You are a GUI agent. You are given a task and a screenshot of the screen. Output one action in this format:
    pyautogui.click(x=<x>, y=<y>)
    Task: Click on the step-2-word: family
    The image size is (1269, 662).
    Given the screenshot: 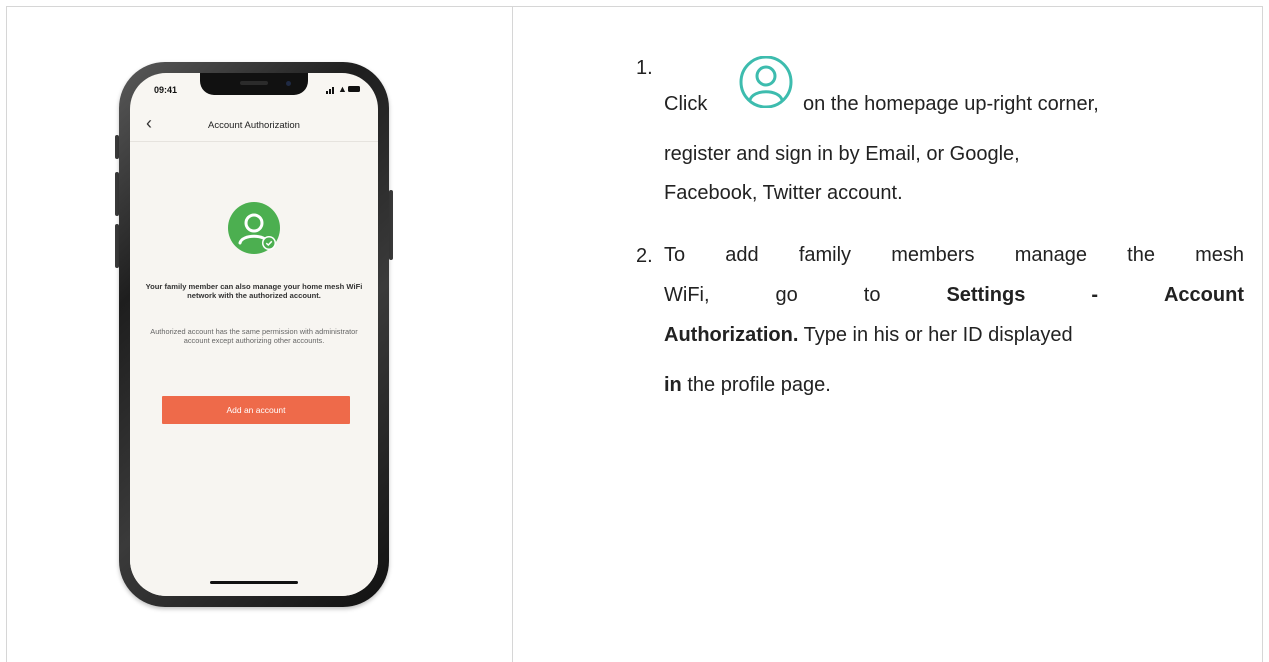 What is the action you would take?
    pyautogui.click(x=825, y=255)
    